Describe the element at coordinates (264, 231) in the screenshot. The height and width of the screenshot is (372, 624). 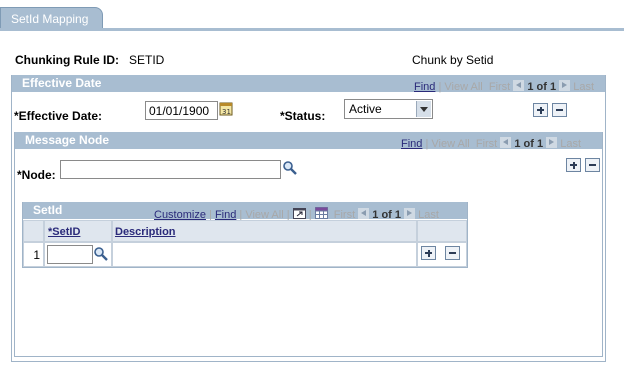
I see `column-header-description: Description` at that location.